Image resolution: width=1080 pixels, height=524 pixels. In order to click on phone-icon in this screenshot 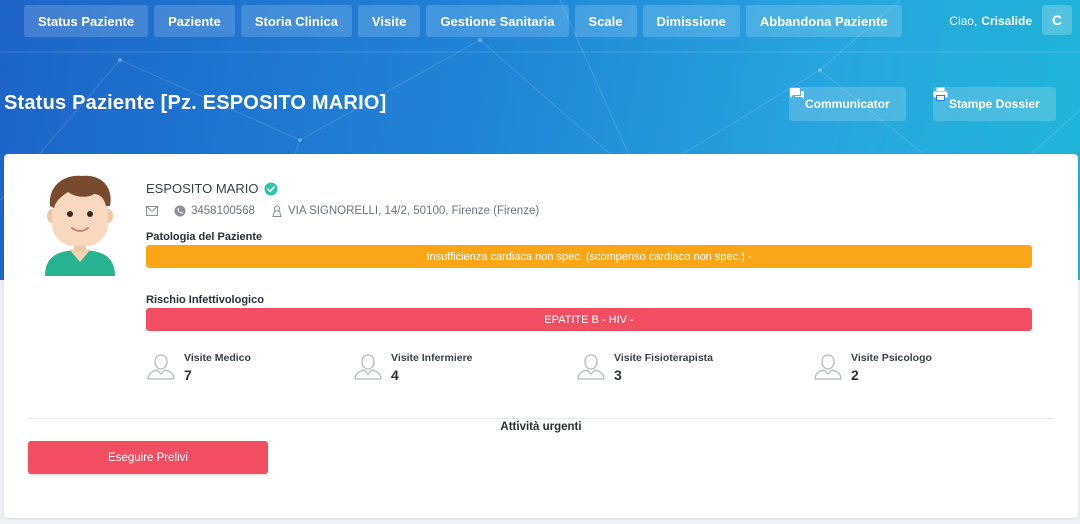, I will do `click(180, 211)`.